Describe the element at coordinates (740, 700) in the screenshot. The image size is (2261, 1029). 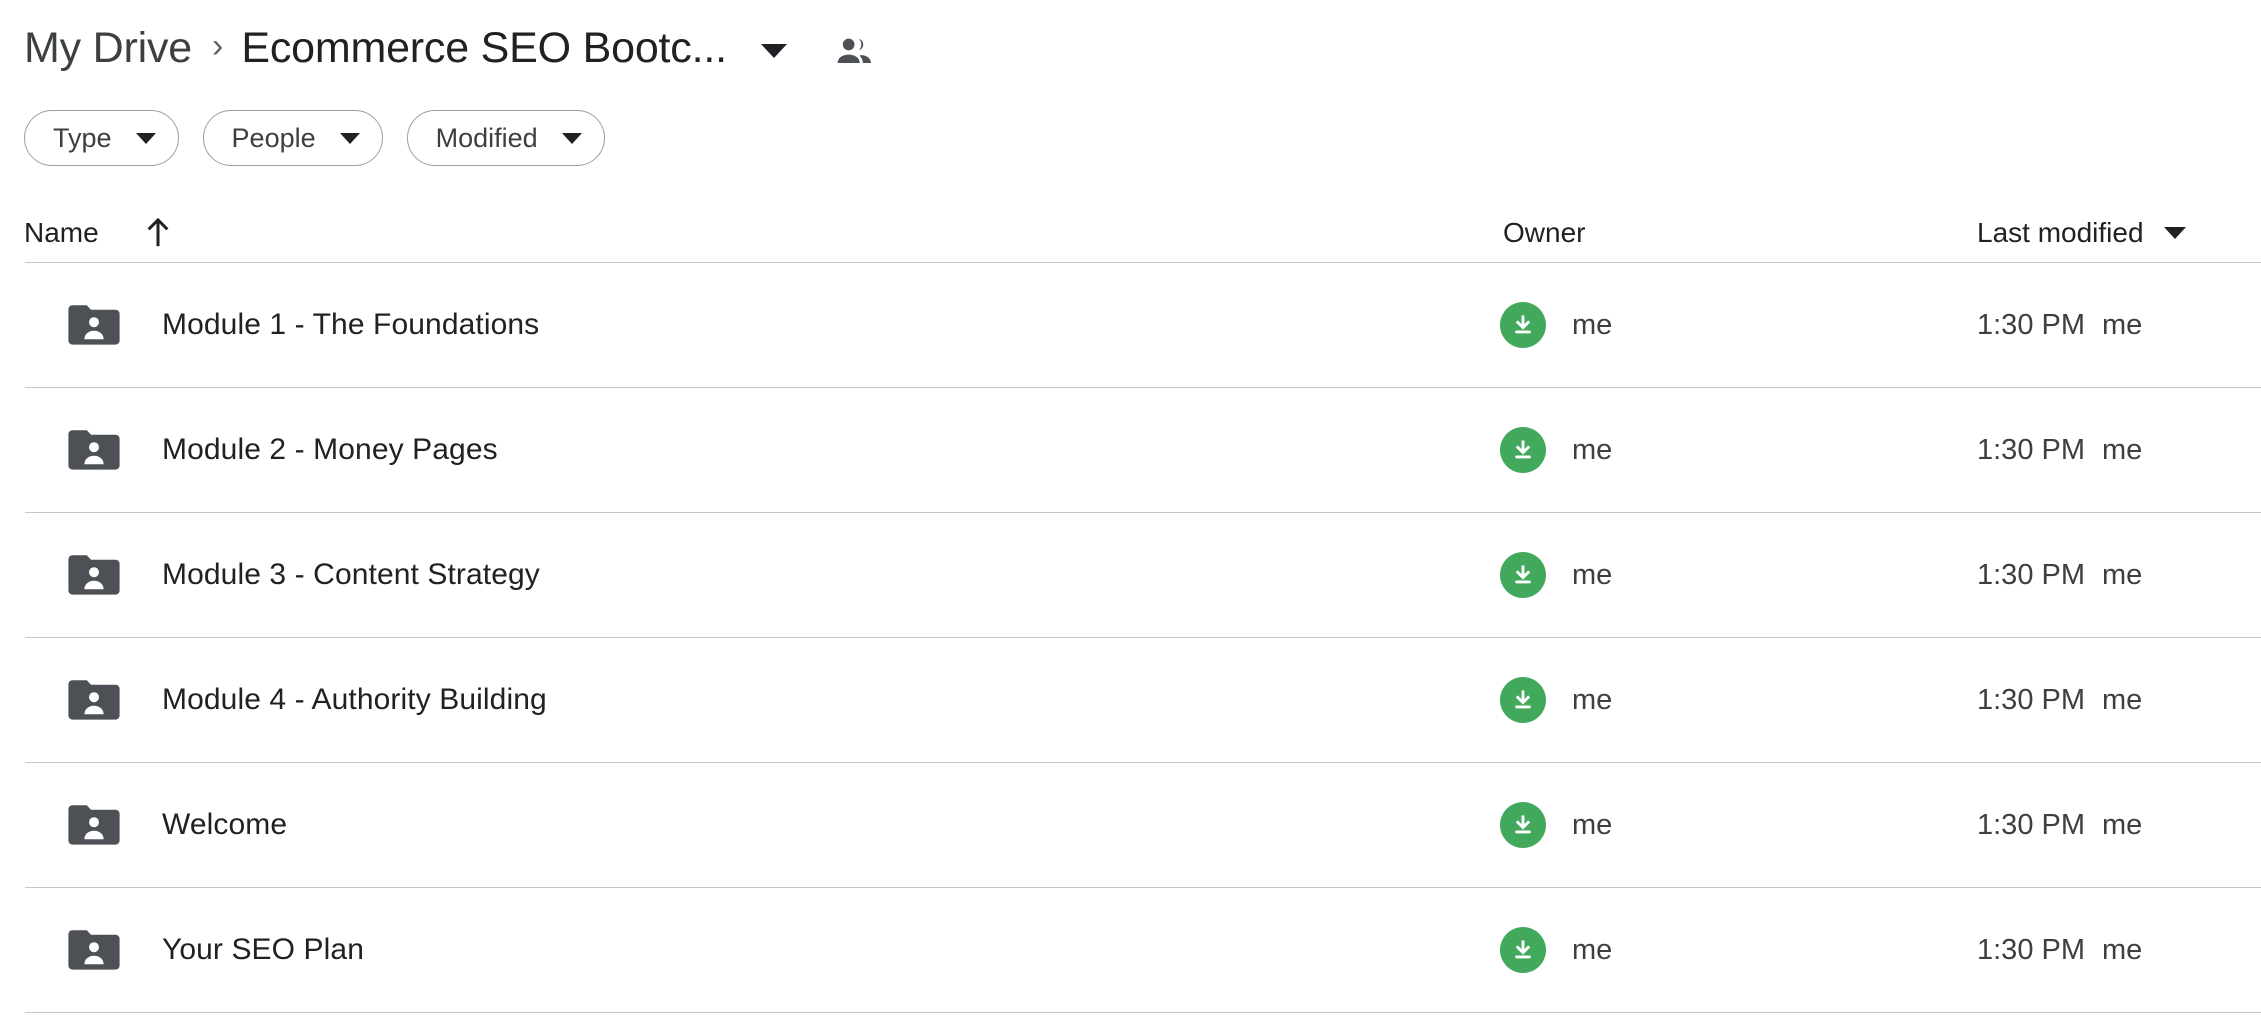
I see `cell-name: Module 4 - Authority Building` at that location.